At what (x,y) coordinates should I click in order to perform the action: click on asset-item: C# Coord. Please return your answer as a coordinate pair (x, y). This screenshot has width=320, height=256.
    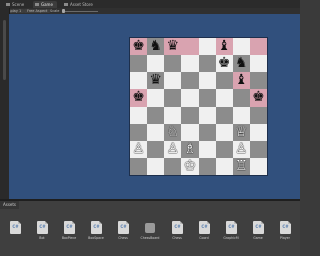
    Looking at the image, I should click on (204, 235).